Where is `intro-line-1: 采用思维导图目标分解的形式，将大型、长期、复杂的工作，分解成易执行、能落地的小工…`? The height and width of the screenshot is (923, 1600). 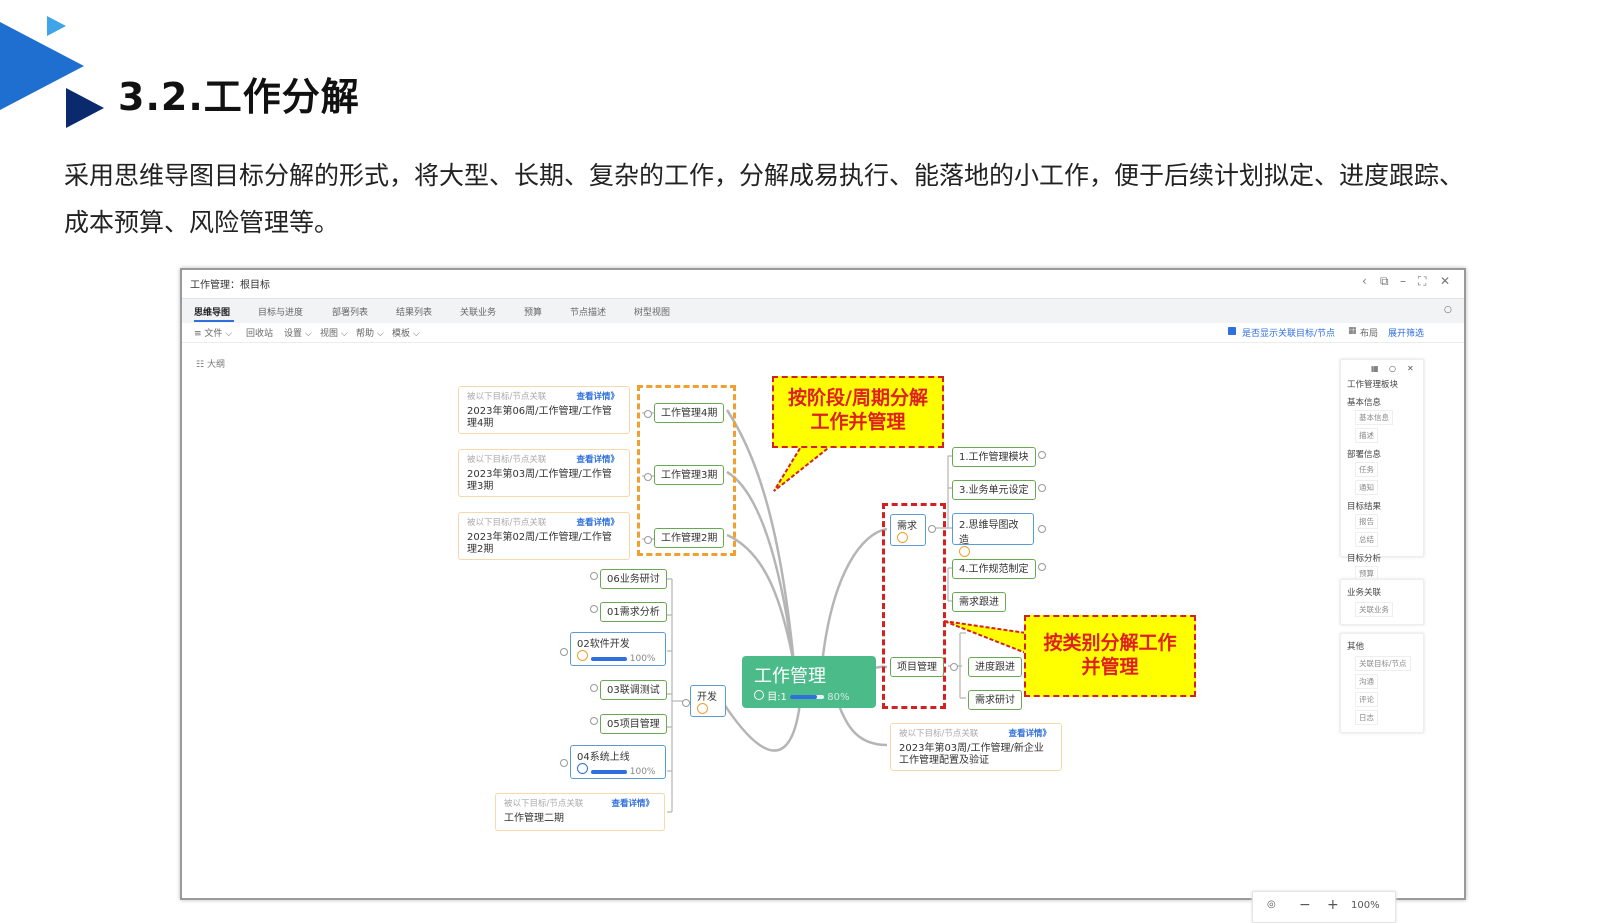
intro-line-1: 采用思维导图目标分解的形式，将大型、长期、复杂的工作，分解成易执行、能落地的小工… is located at coordinates (764, 175).